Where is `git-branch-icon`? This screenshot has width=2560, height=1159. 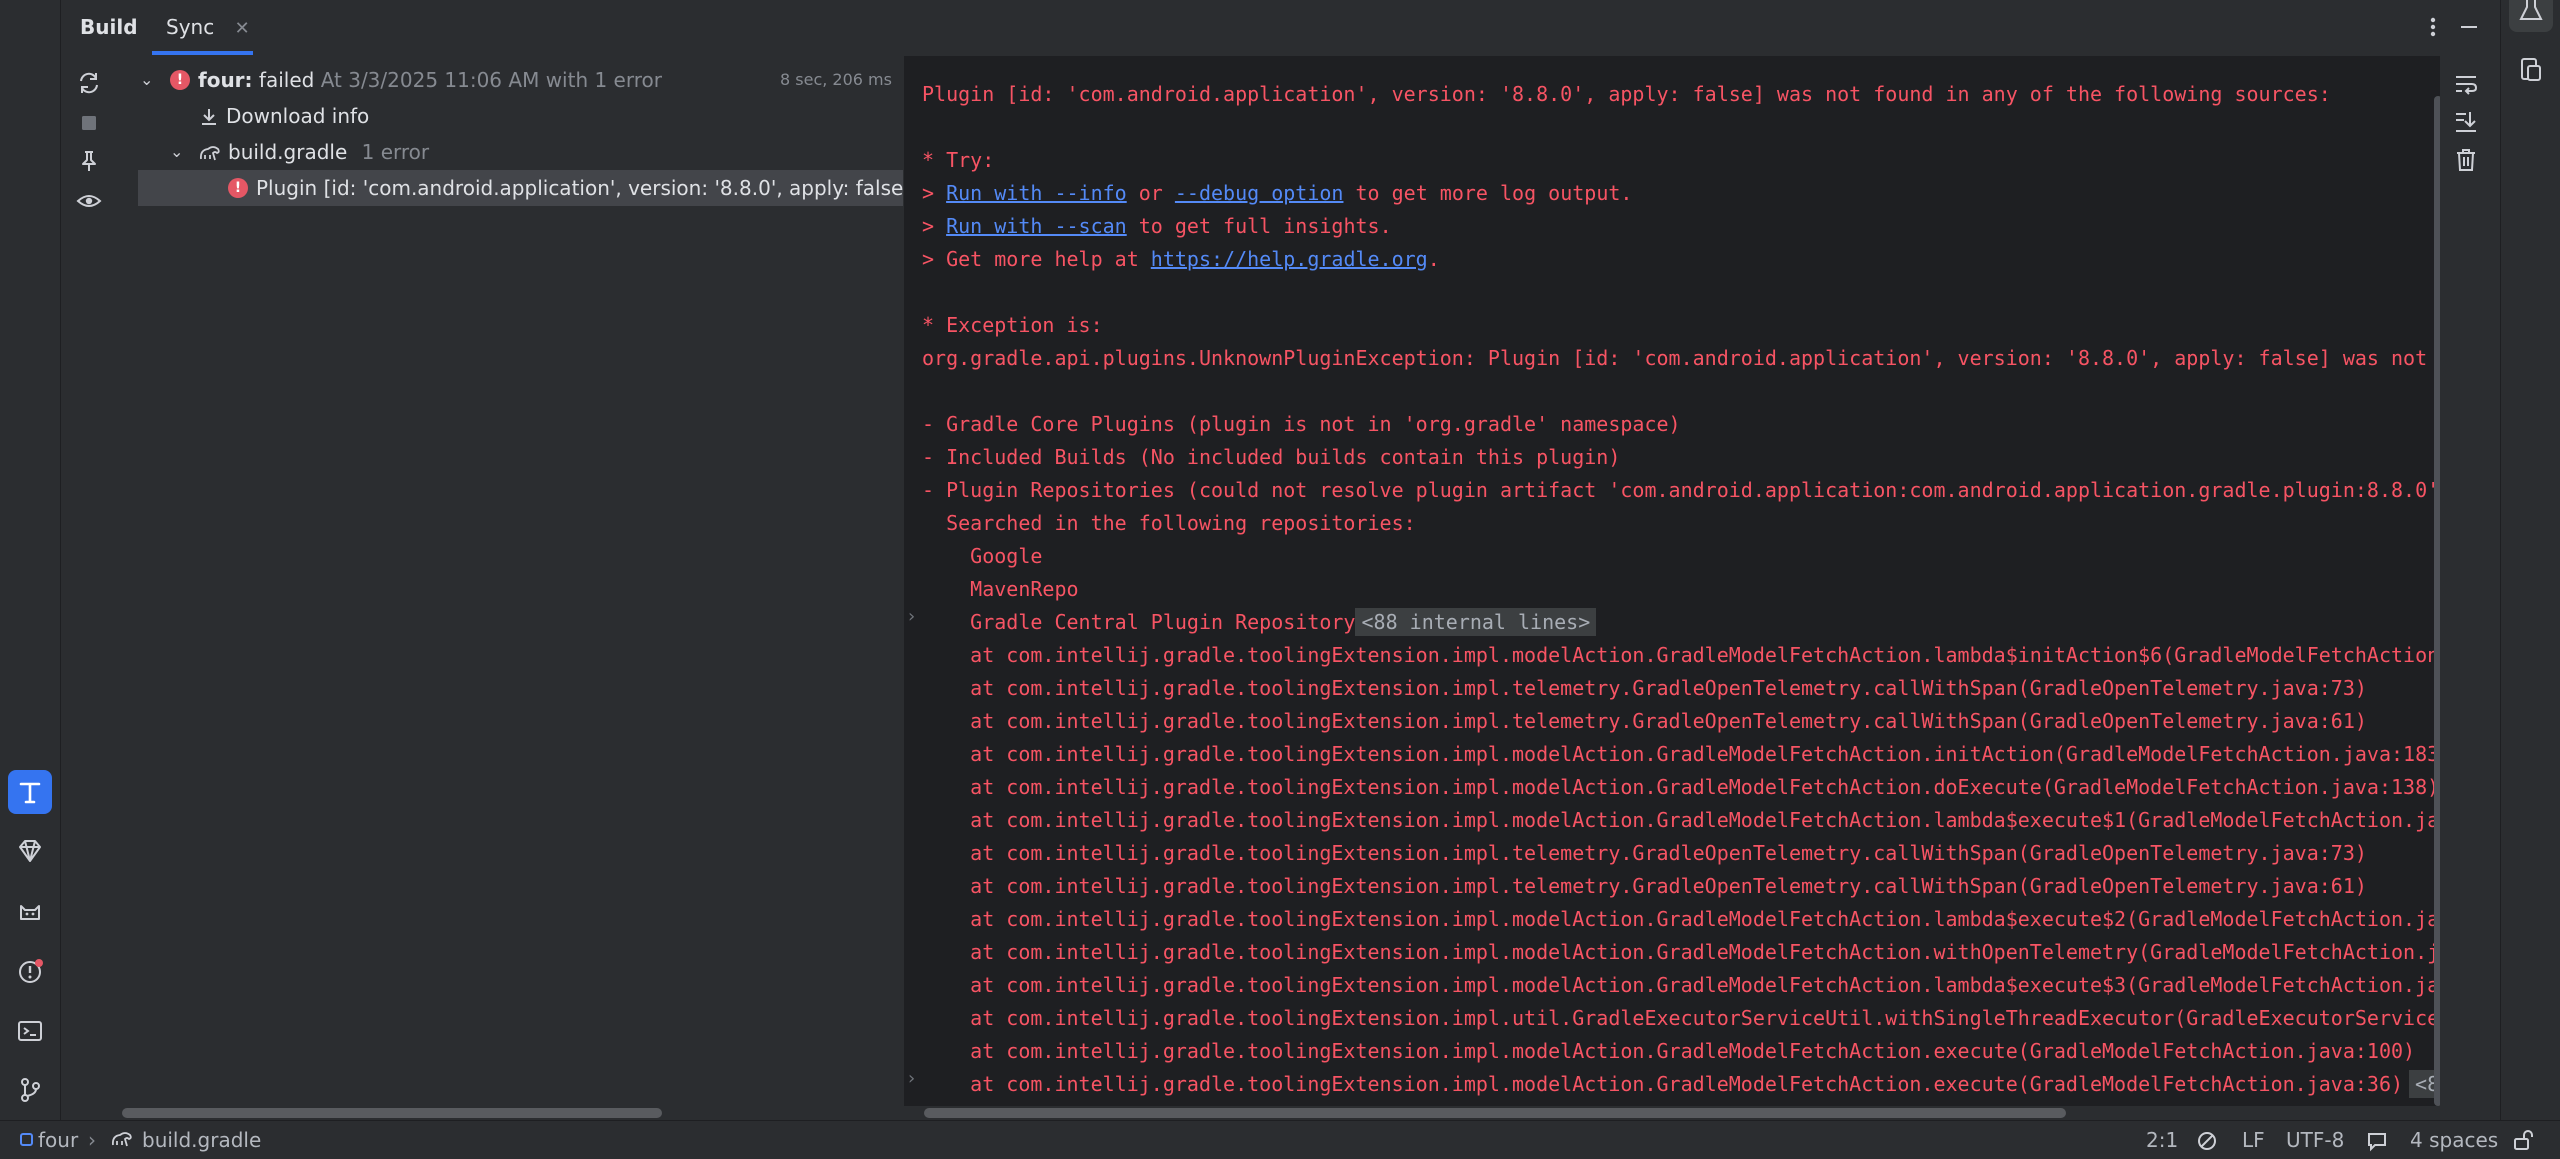
git-branch-icon is located at coordinates (30, 1090).